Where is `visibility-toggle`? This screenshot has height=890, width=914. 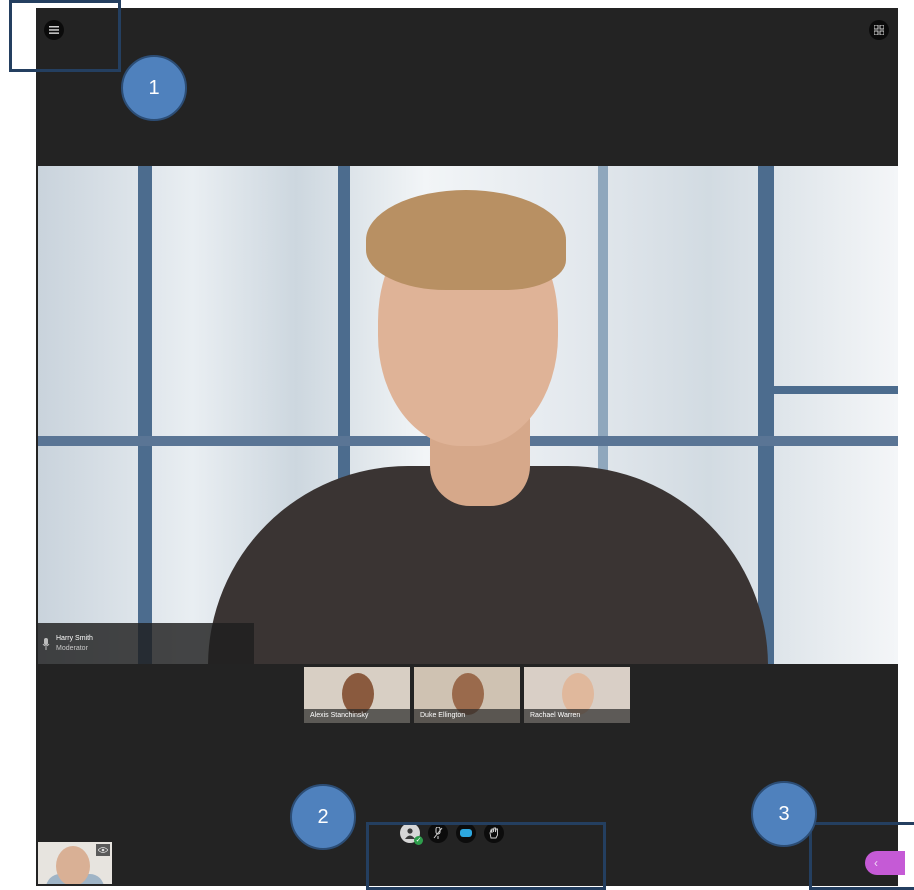
visibility-toggle is located at coordinates (103, 850).